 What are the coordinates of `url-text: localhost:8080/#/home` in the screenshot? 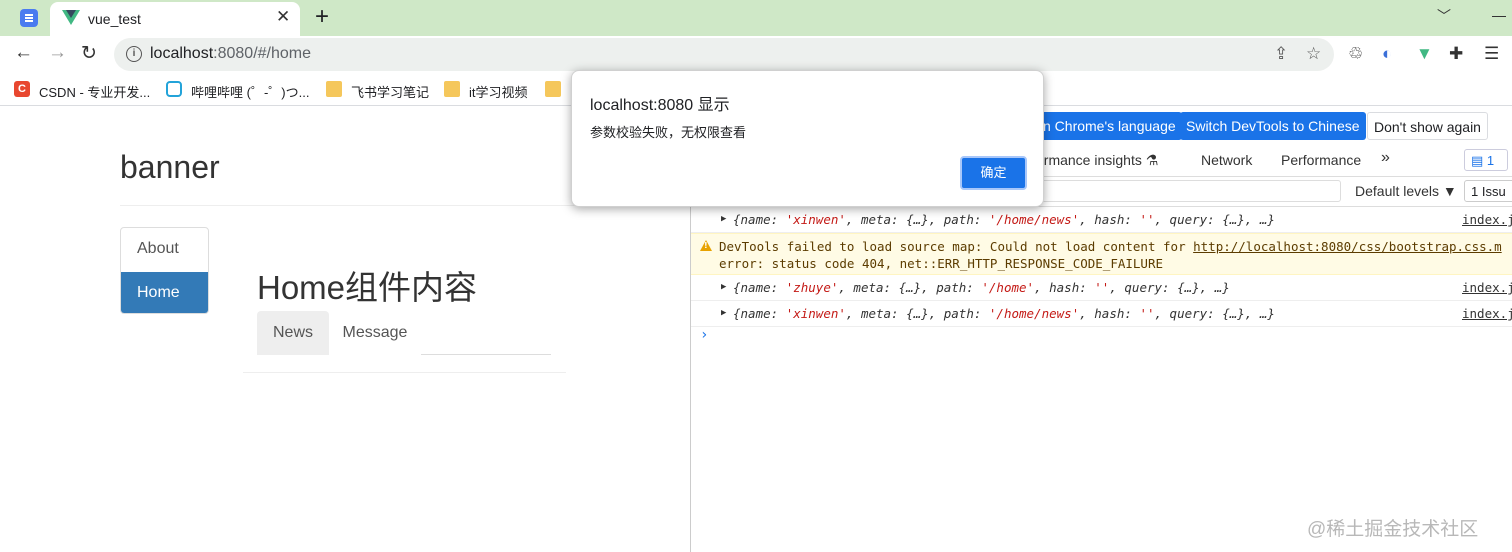 It's located at (230, 54).